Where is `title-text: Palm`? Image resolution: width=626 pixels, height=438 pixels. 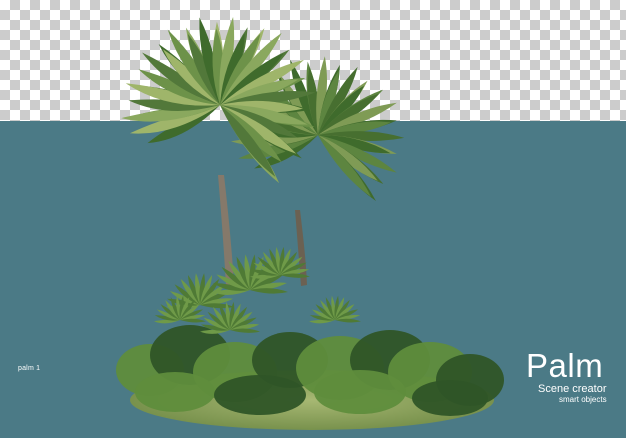
title-text: Palm is located at coordinates (565, 365).